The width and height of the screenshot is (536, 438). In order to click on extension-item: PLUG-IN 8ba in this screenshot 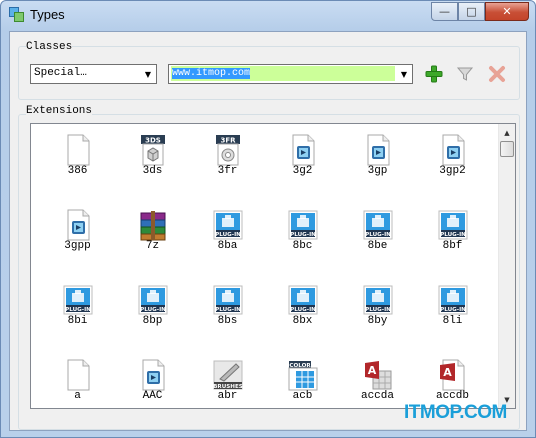, I will do `click(227, 236)`.